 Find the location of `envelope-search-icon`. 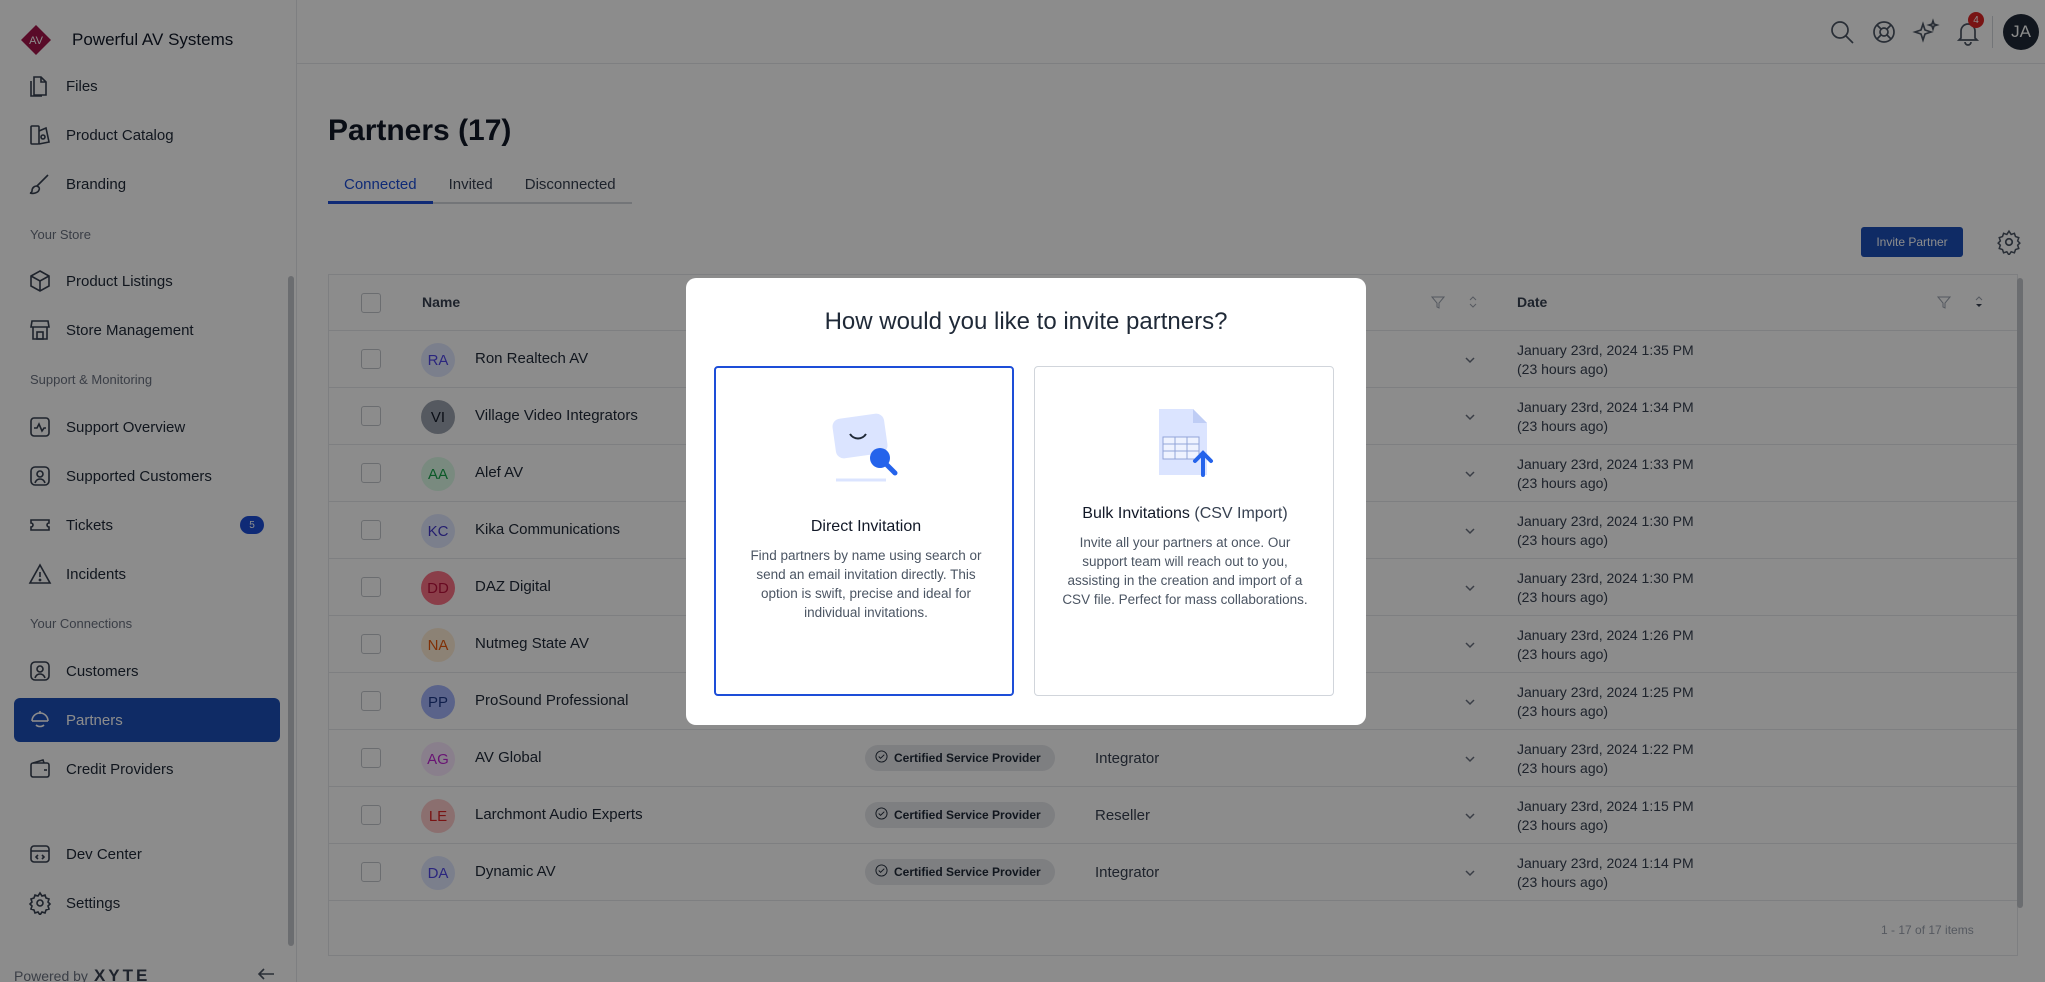

envelope-search-icon is located at coordinates (865, 447).